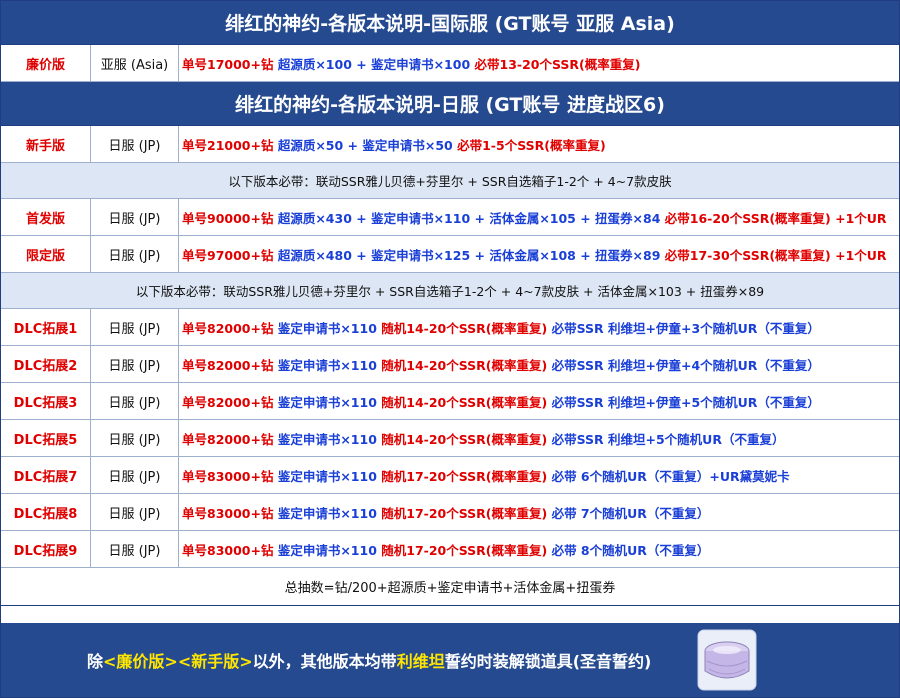  I want to click on server-region: 亚服 (Asia), so click(135, 63).